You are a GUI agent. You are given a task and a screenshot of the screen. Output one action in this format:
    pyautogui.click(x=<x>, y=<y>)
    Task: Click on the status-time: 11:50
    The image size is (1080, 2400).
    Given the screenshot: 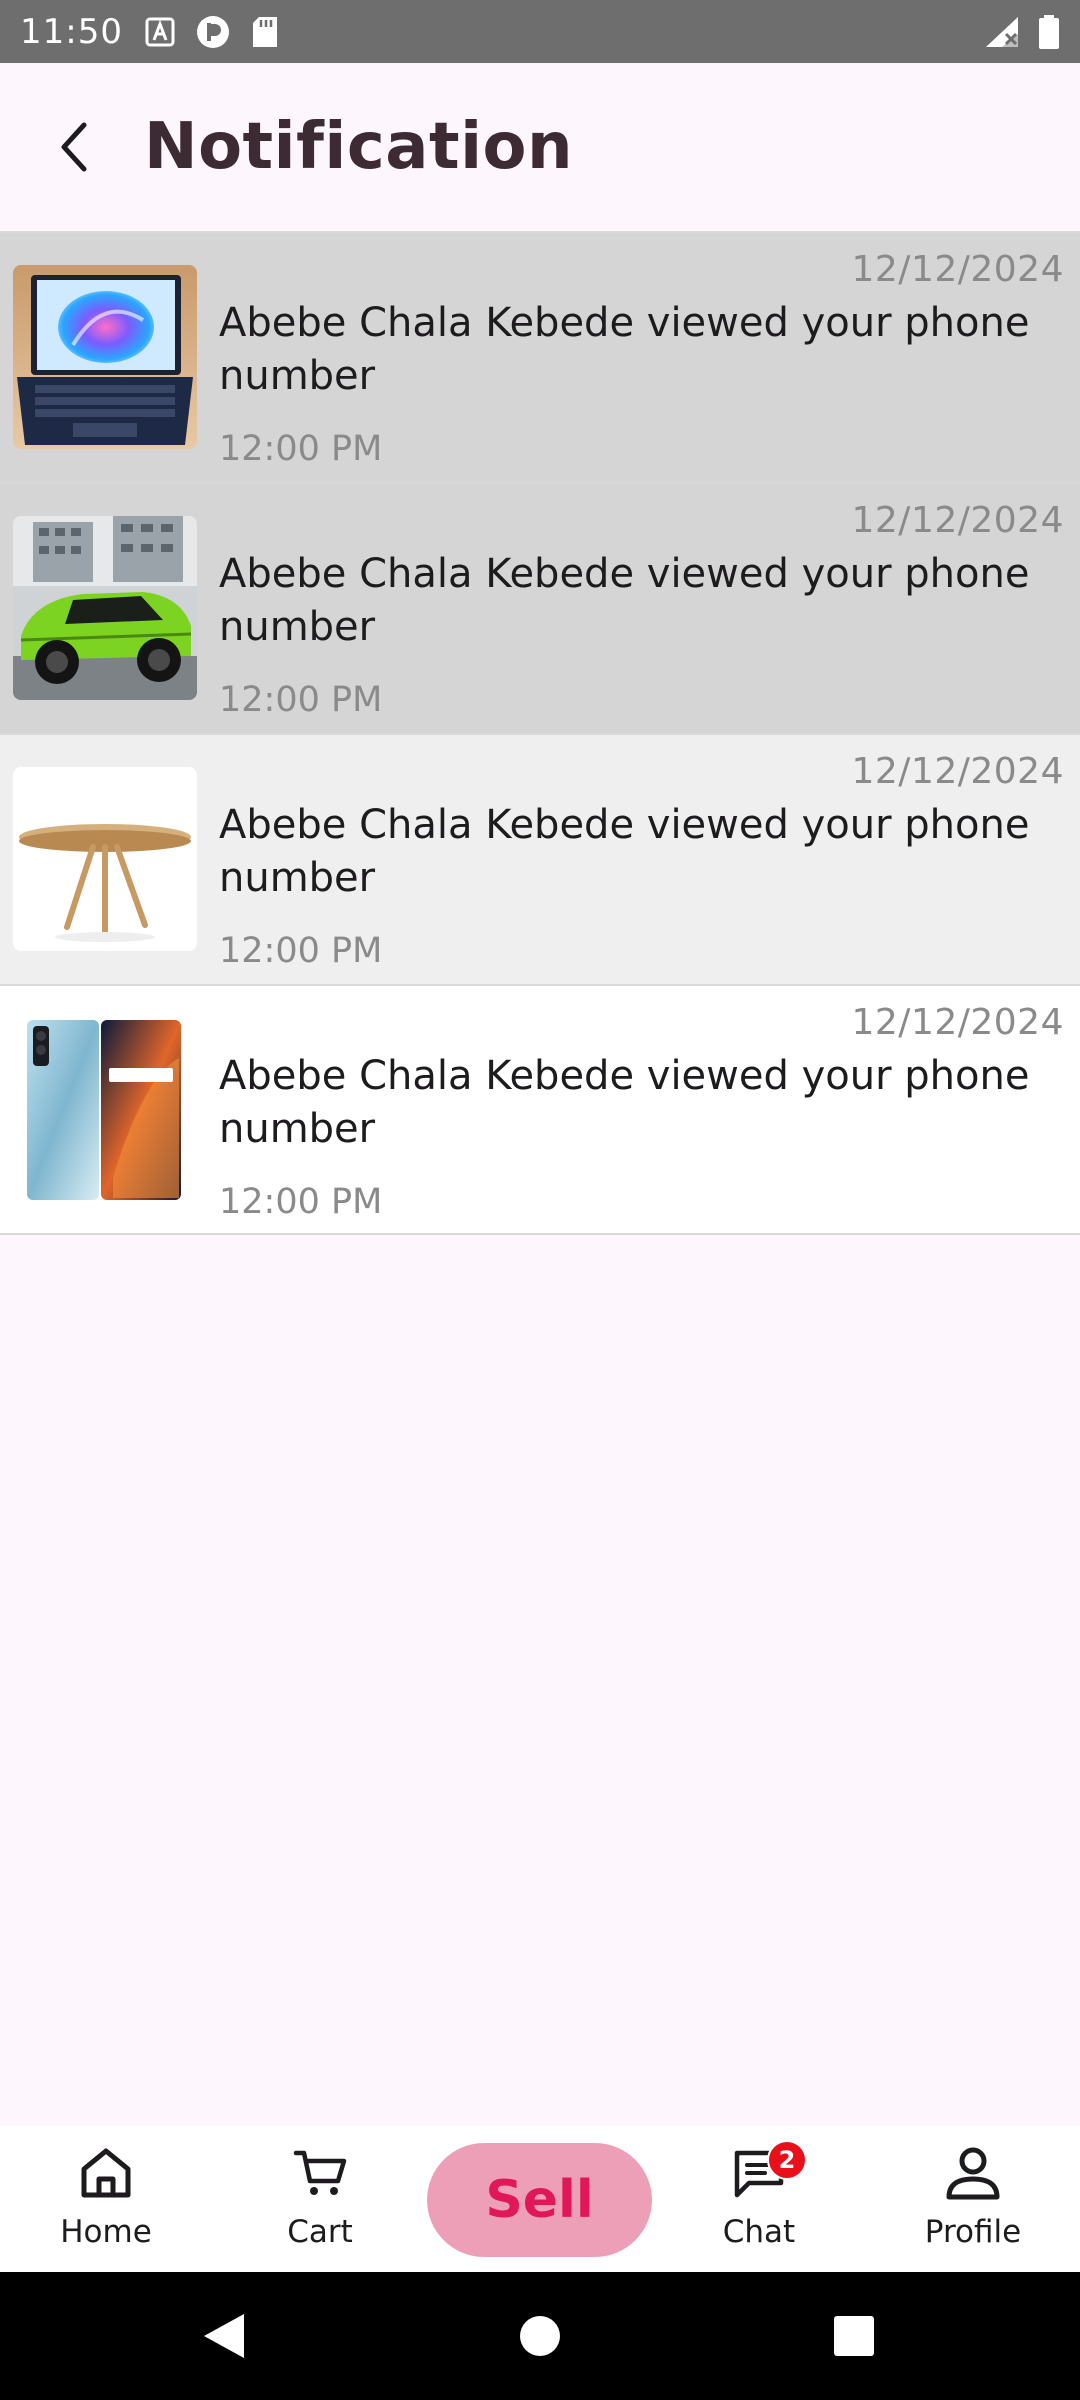 What is the action you would take?
    pyautogui.click(x=71, y=31)
    